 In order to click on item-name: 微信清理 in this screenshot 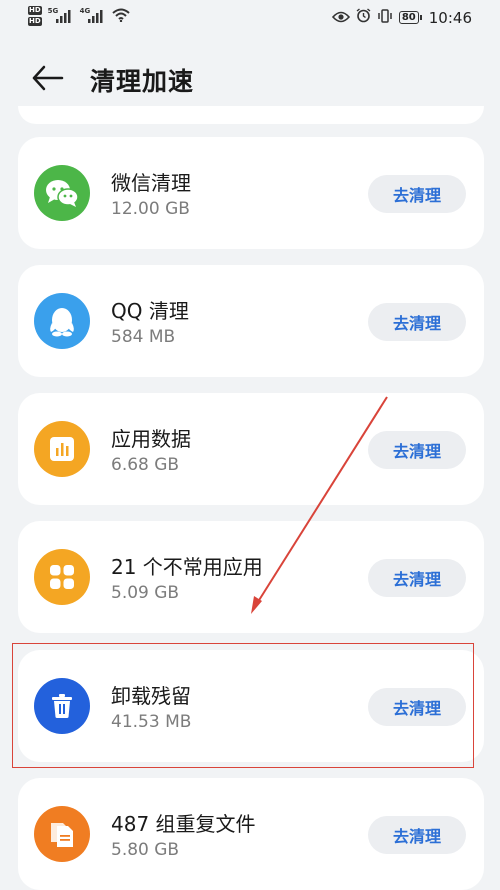, I will do `click(151, 183)`.